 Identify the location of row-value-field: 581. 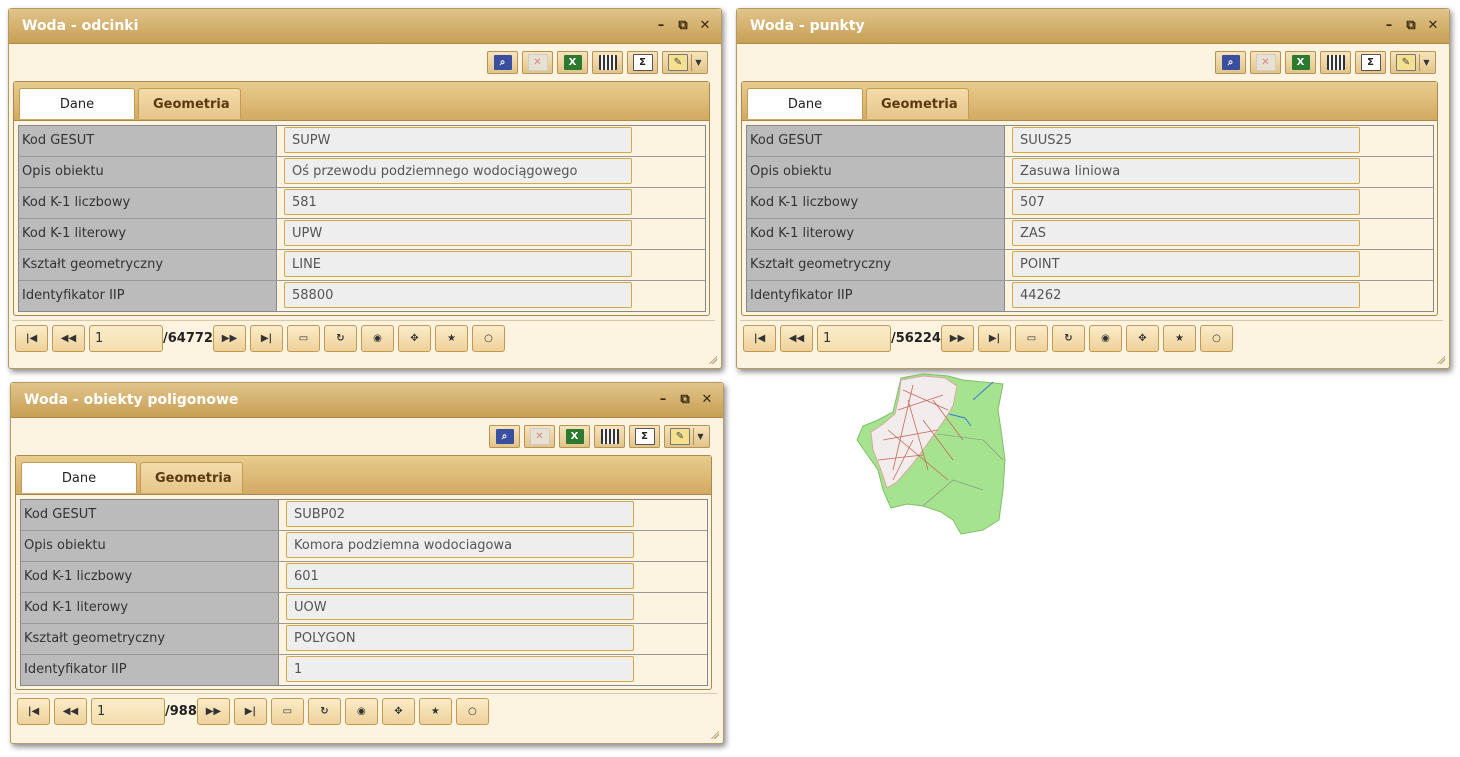
(458, 202).